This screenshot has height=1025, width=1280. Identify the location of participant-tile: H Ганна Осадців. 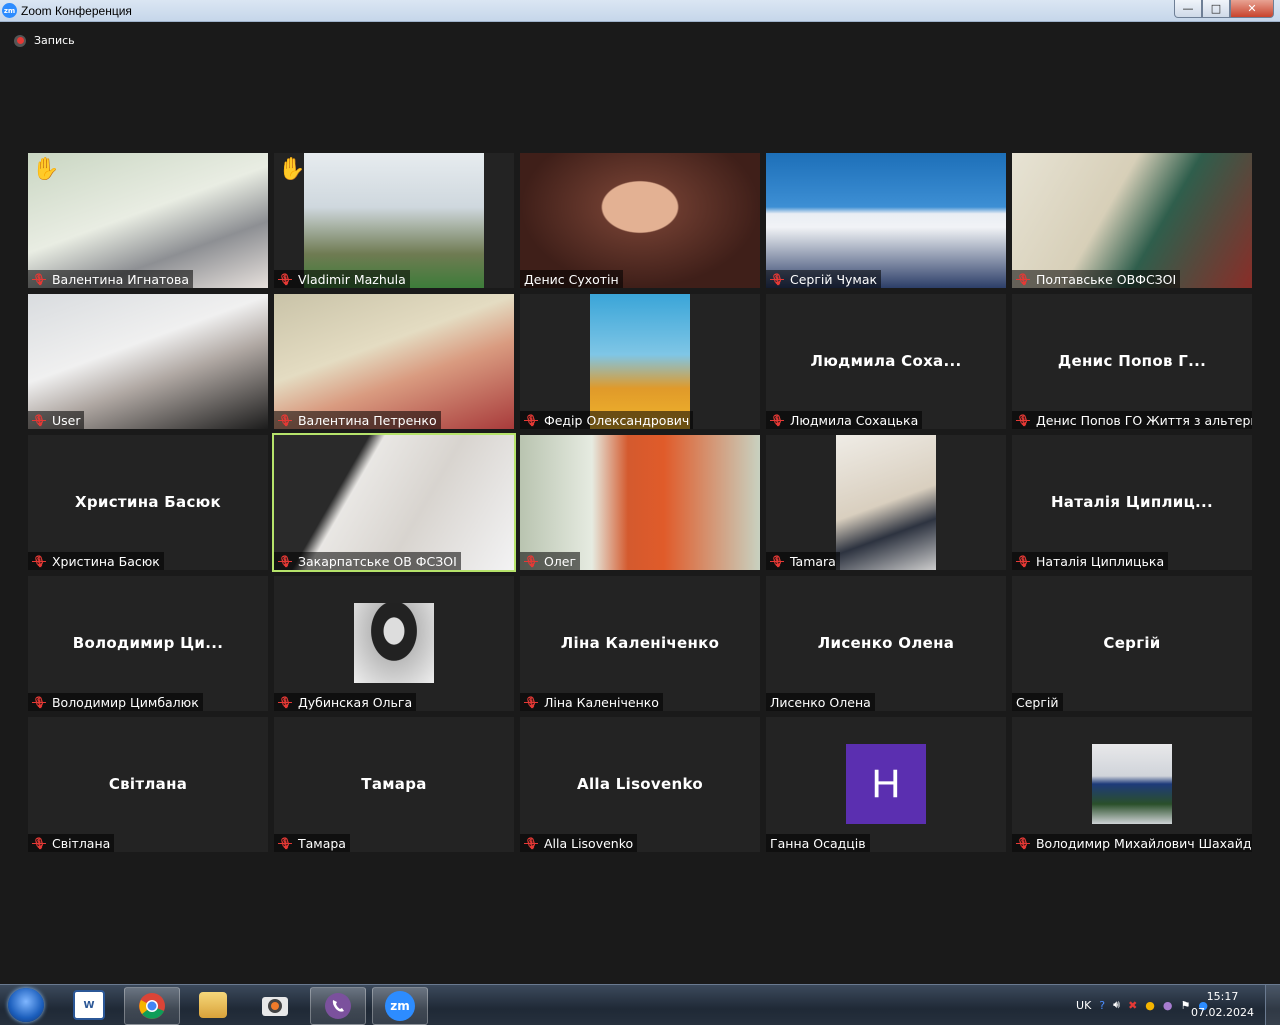
(886, 784).